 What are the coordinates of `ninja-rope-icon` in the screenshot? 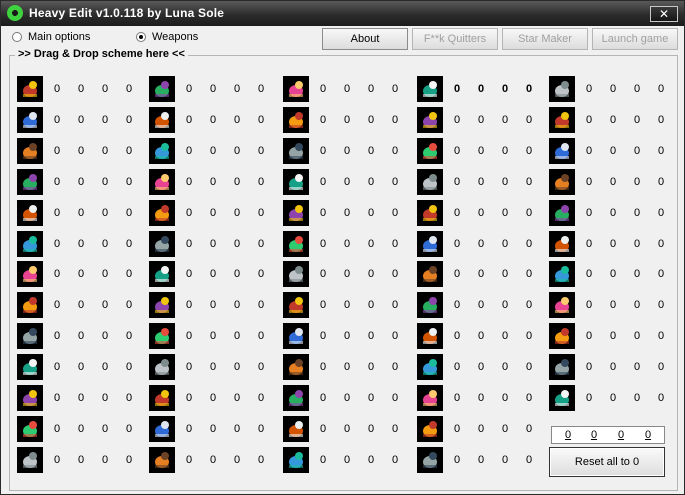 It's located at (30, 244).